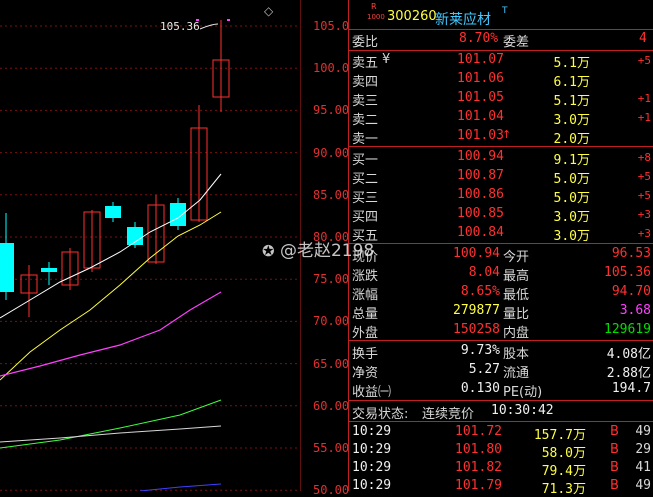 This screenshot has height=497, width=653. What do you see at coordinates (501, 312) in the screenshot?
I see `stat-row: 总量 279877 量比 3.68` at bounding box center [501, 312].